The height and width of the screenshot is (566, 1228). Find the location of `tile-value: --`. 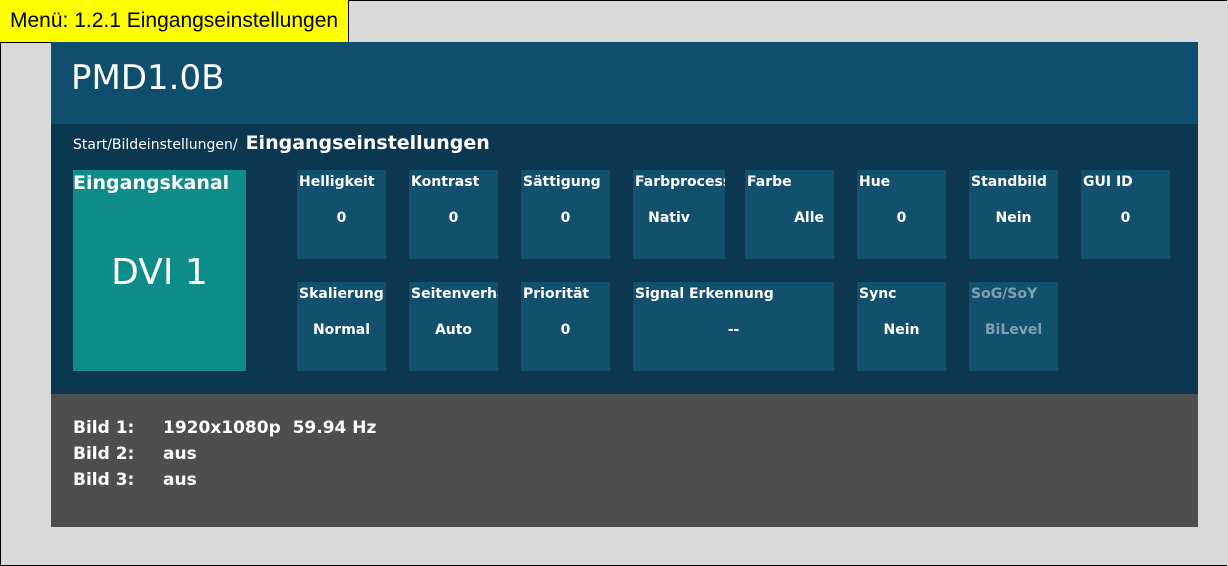

tile-value: -- is located at coordinates (733, 330).